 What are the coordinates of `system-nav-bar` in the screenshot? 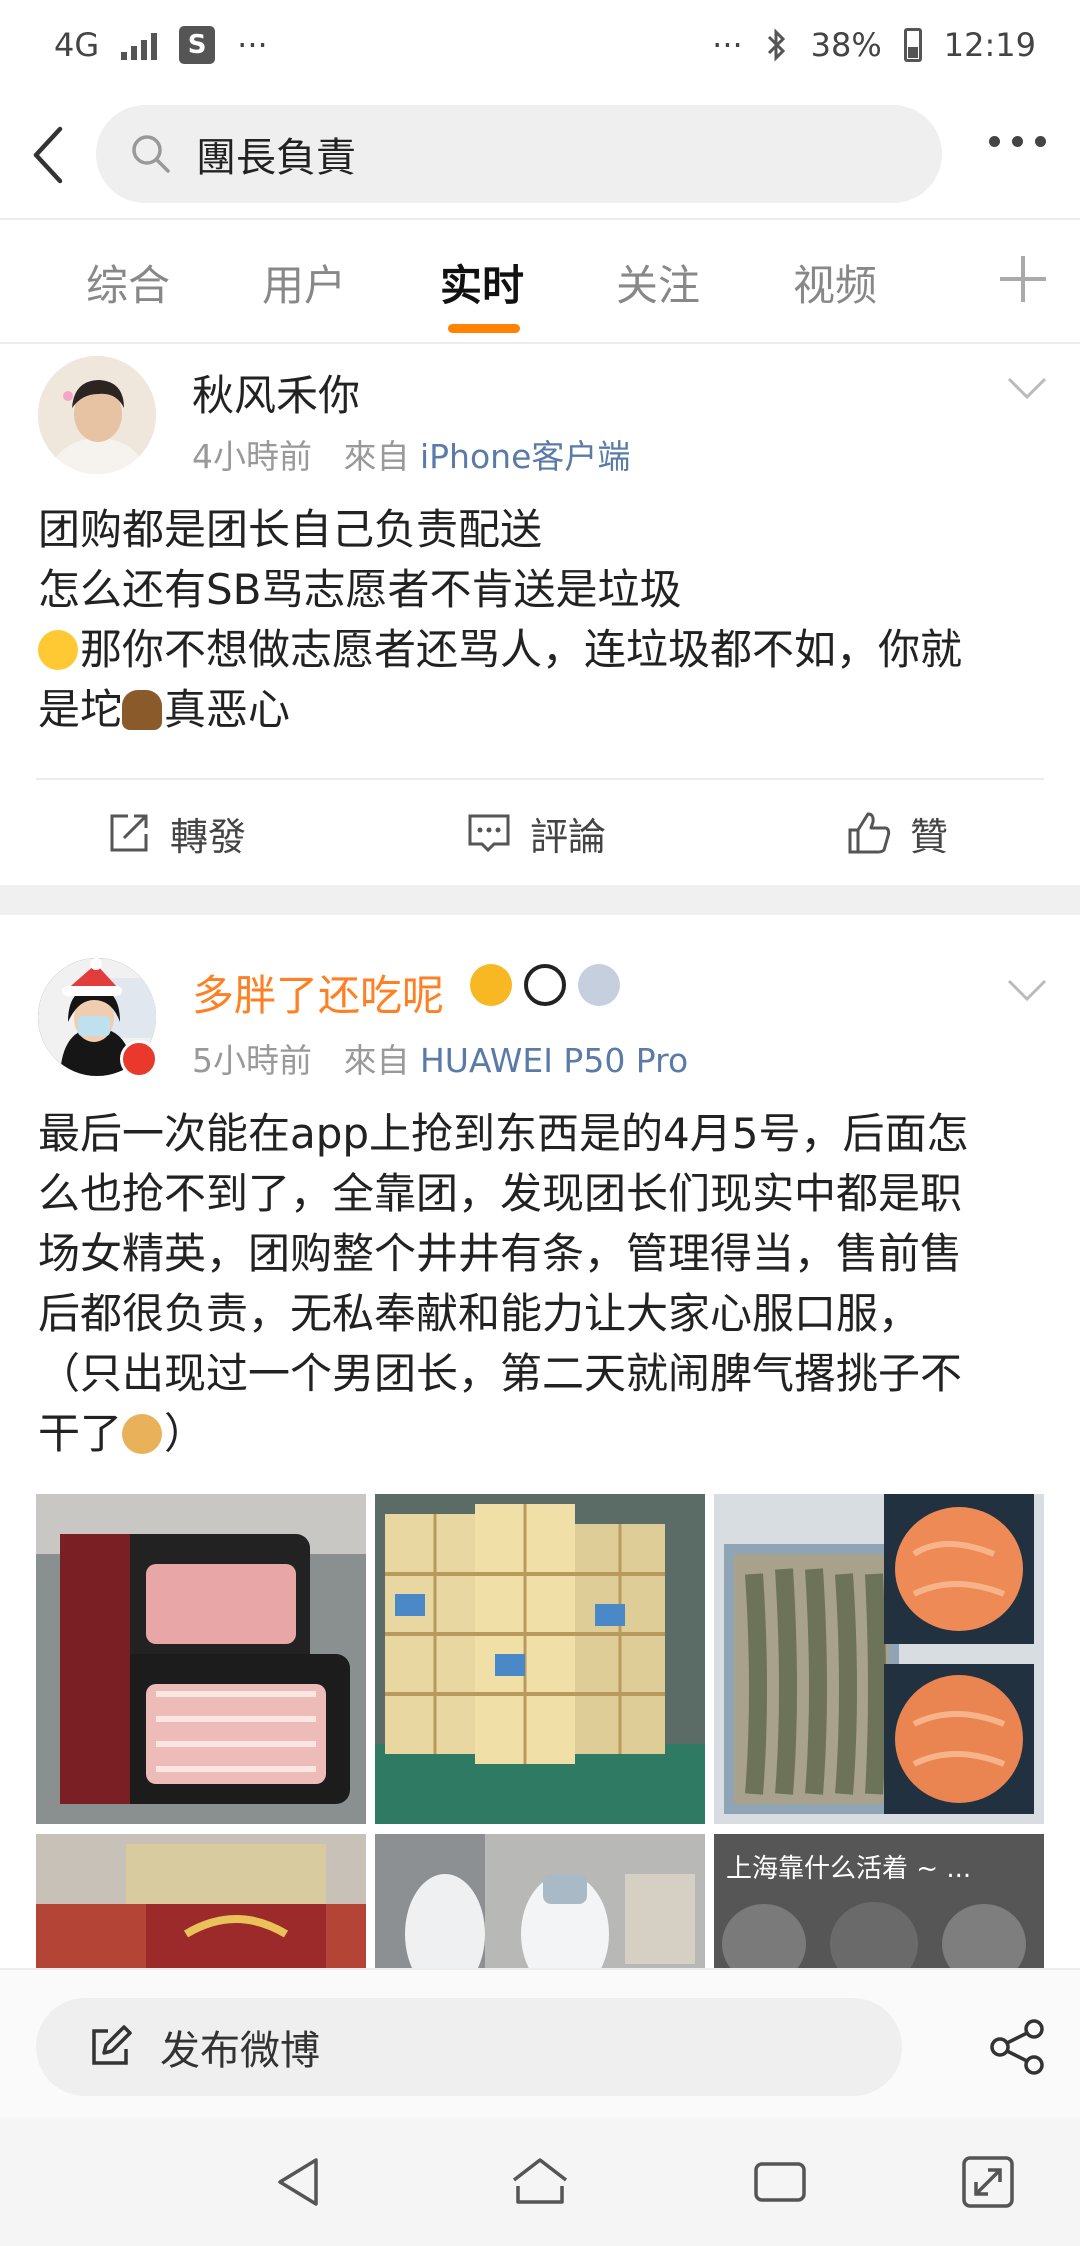 It's located at (540, 2182).